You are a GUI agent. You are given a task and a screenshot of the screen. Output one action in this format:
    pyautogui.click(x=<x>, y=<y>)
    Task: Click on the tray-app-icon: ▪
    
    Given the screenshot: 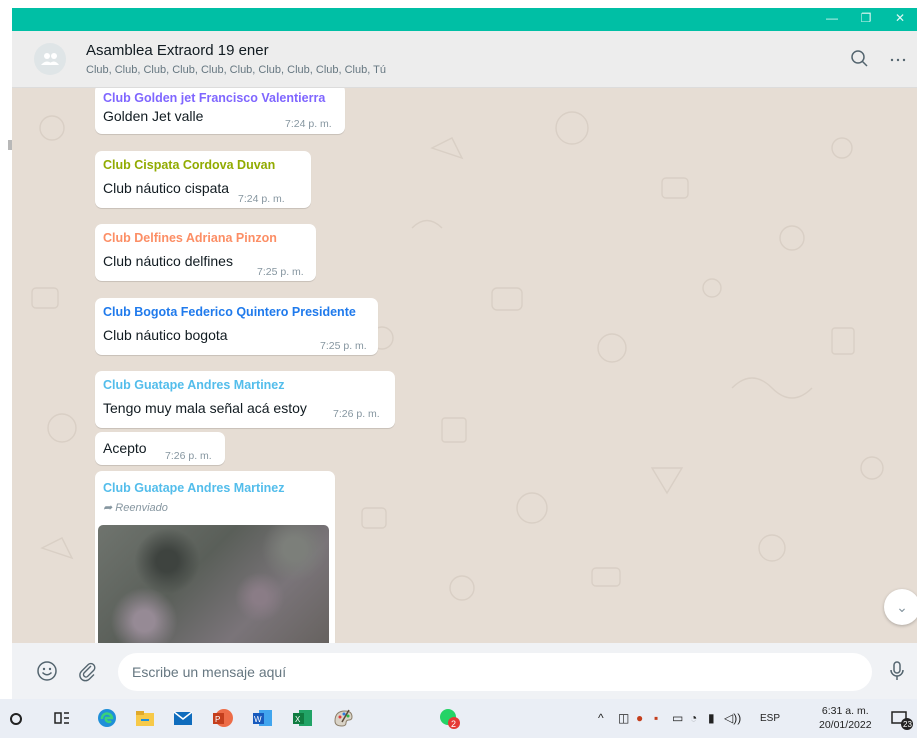 What is the action you would take?
    pyautogui.click(x=656, y=718)
    